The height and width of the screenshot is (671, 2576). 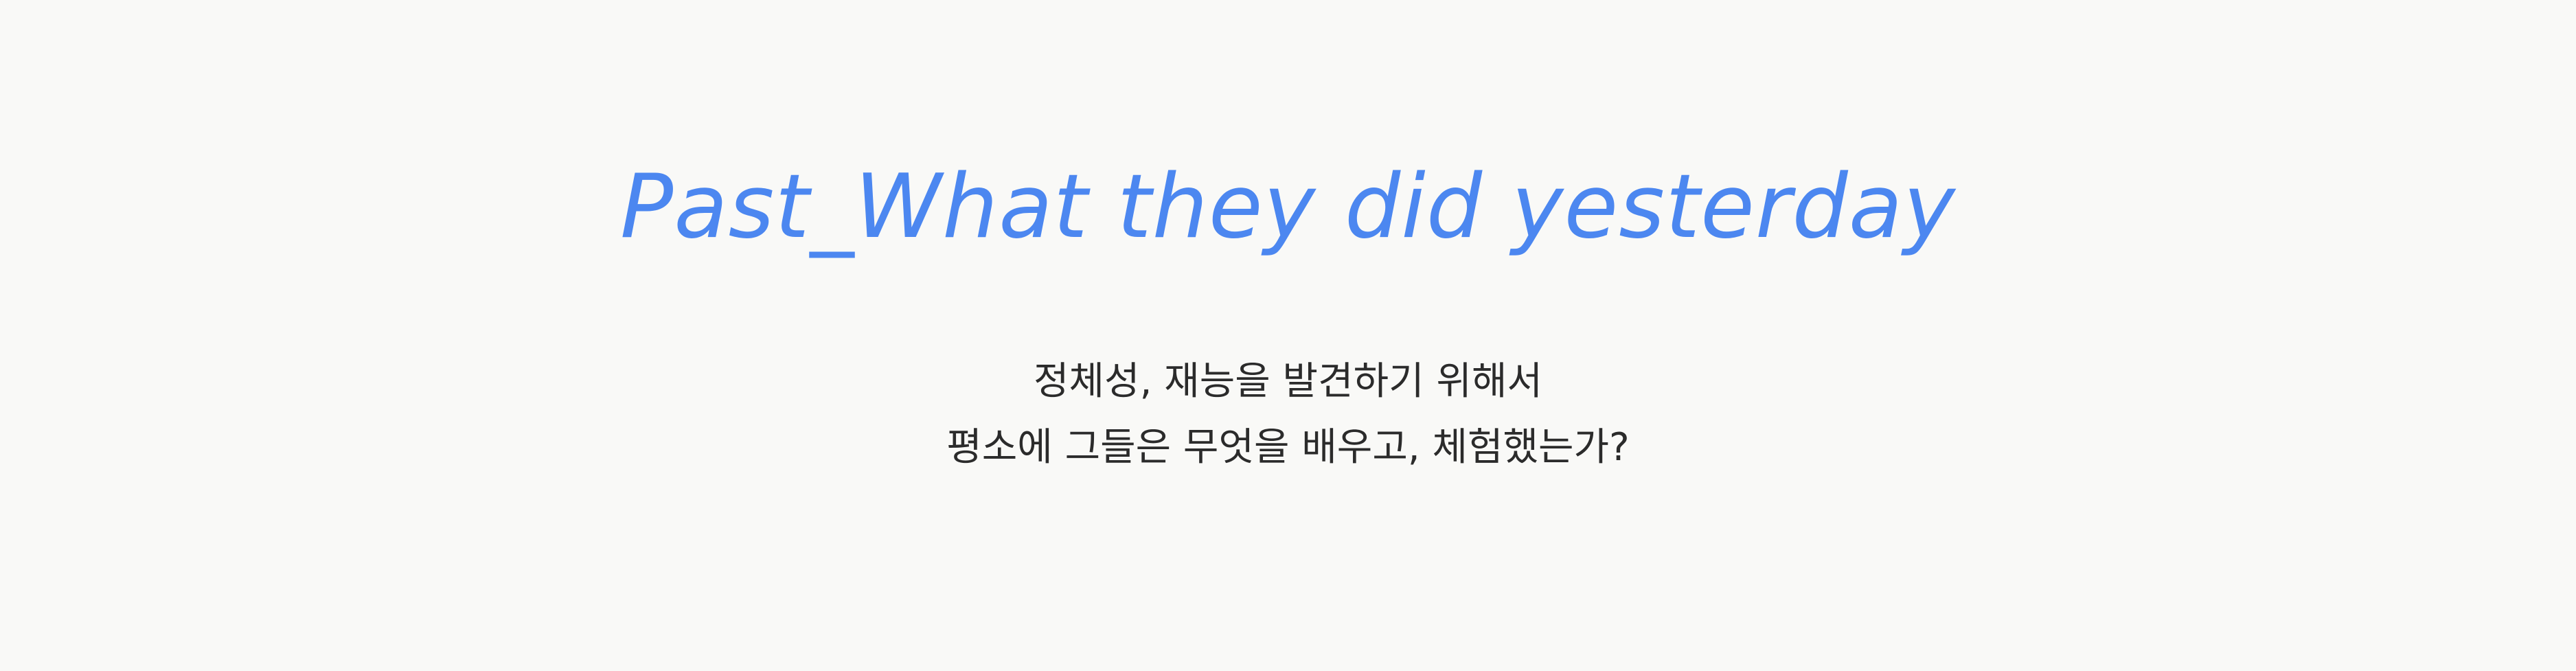 What do you see at coordinates (1288, 381) in the screenshot?
I see `subtitle-line-1: 정체성, 재능을 발견하기 위해서` at bounding box center [1288, 381].